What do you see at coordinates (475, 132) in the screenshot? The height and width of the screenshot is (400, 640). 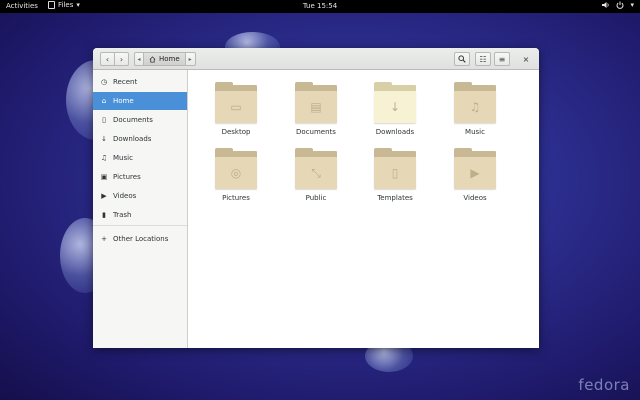 I see `file-label: Music` at bounding box center [475, 132].